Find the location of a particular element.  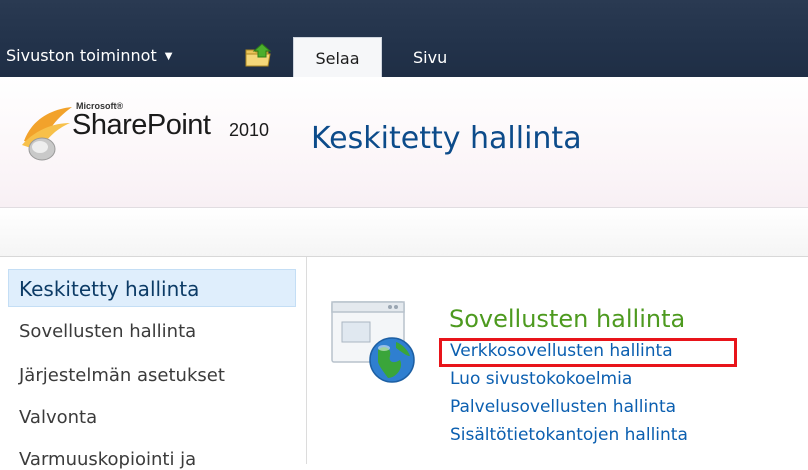

site-actions-menu: Sivuston toiminnot ▼ is located at coordinates (89, 56).